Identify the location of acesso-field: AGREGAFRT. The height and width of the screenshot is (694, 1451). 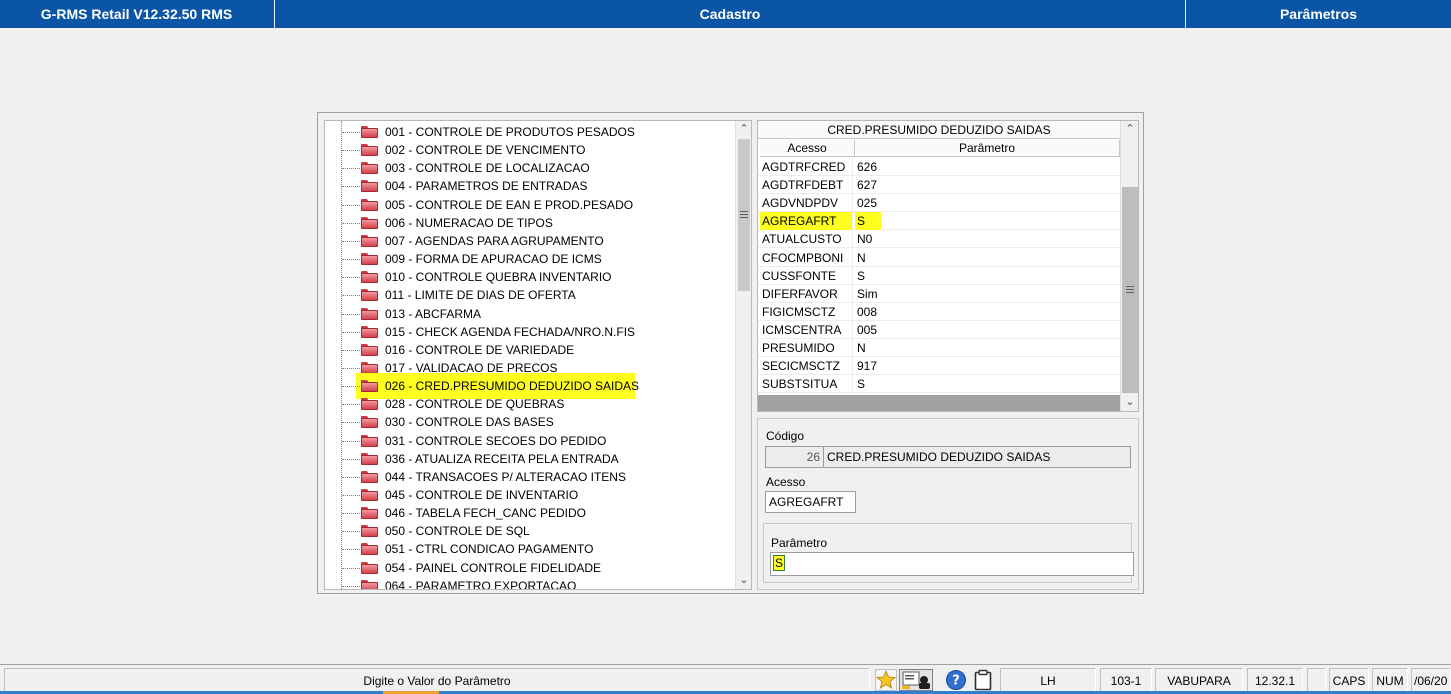
(810, 502).